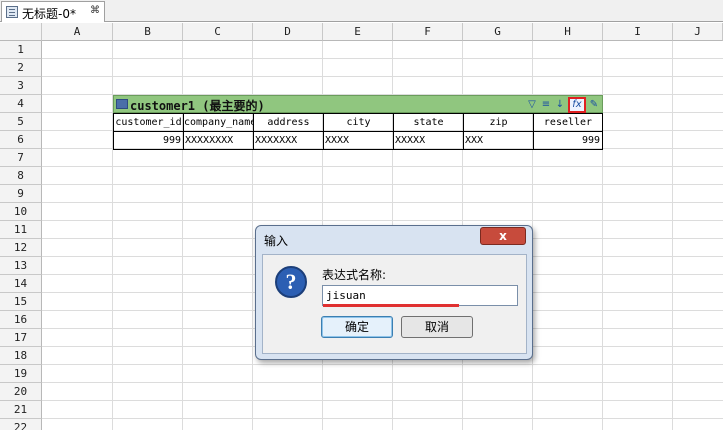 This screenshot has height=430, width=723. I want to click on row-header-13: 13, so click(21, 266).